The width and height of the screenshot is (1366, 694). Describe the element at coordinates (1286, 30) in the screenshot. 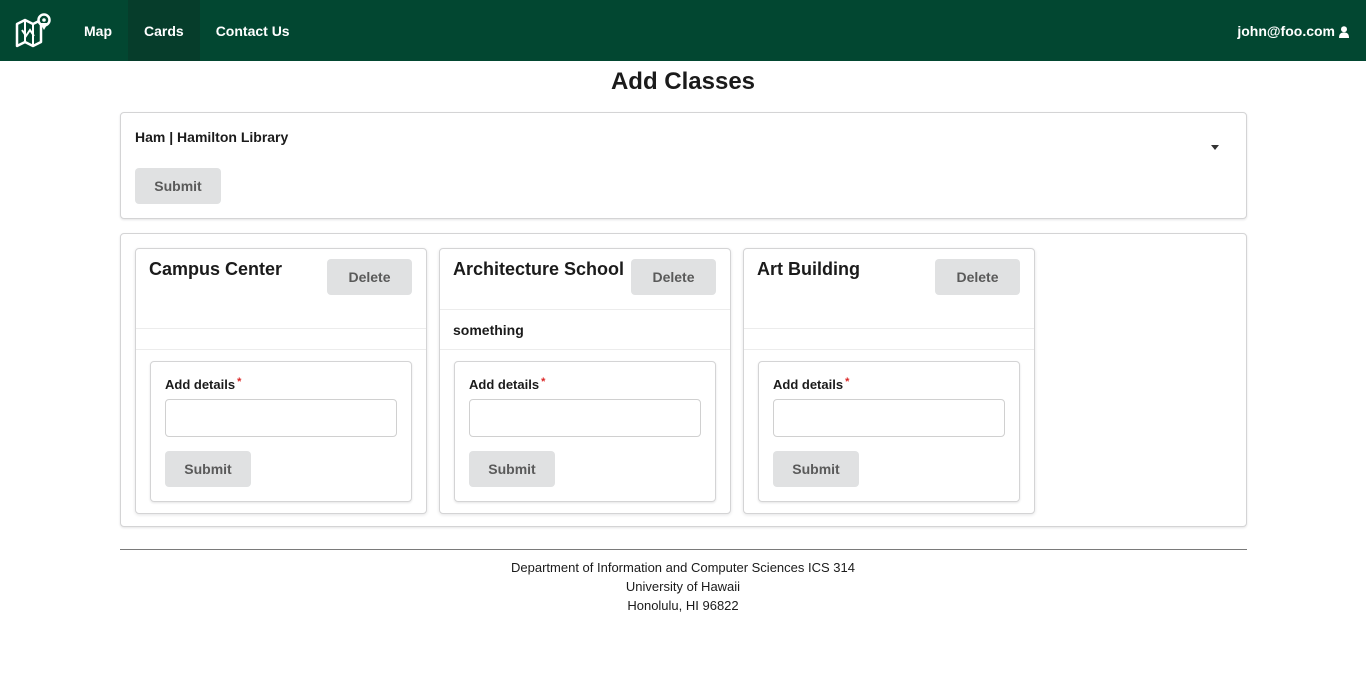

I see `user-email: john@foo.com` at that location.